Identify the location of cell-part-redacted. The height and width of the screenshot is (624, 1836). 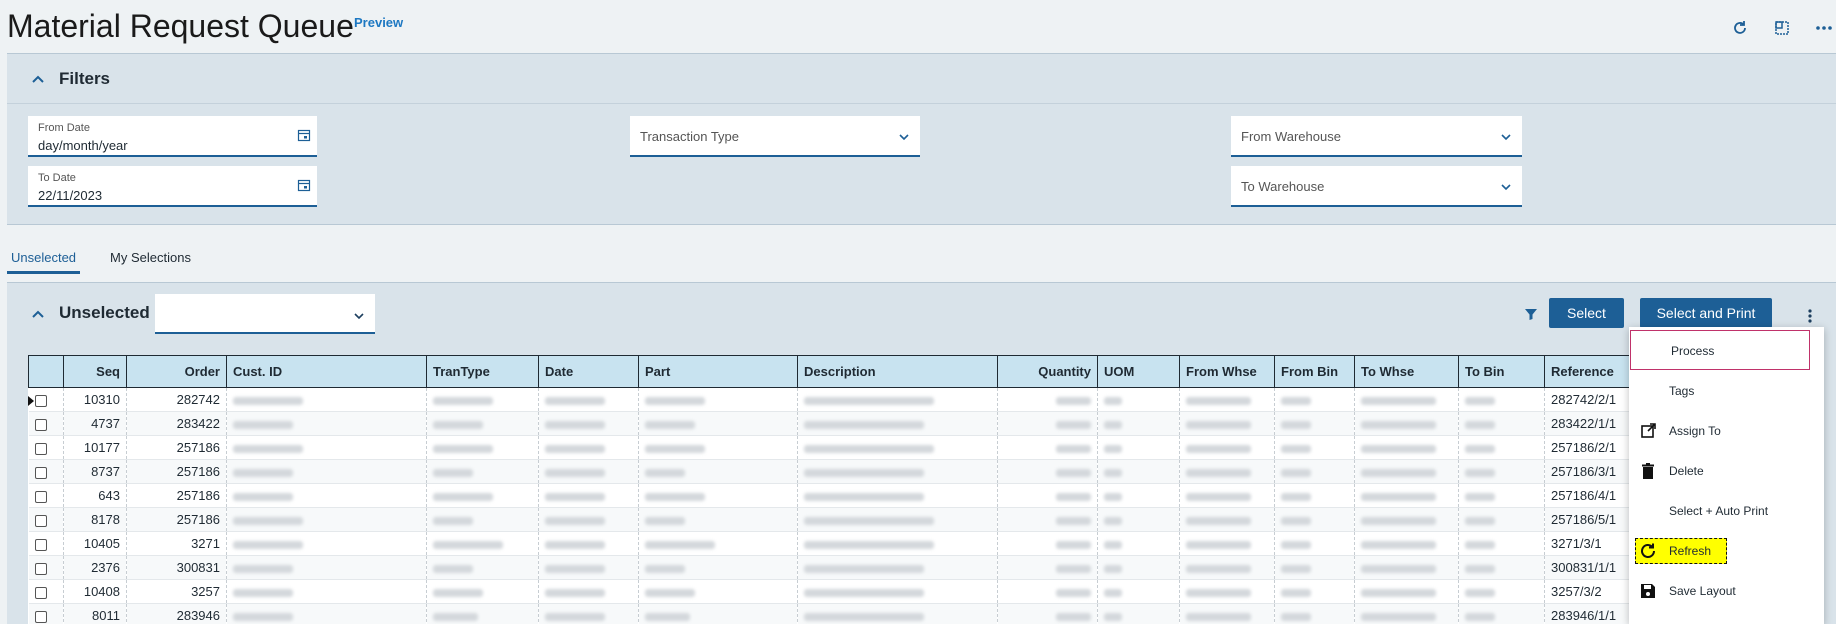
(718, 519).